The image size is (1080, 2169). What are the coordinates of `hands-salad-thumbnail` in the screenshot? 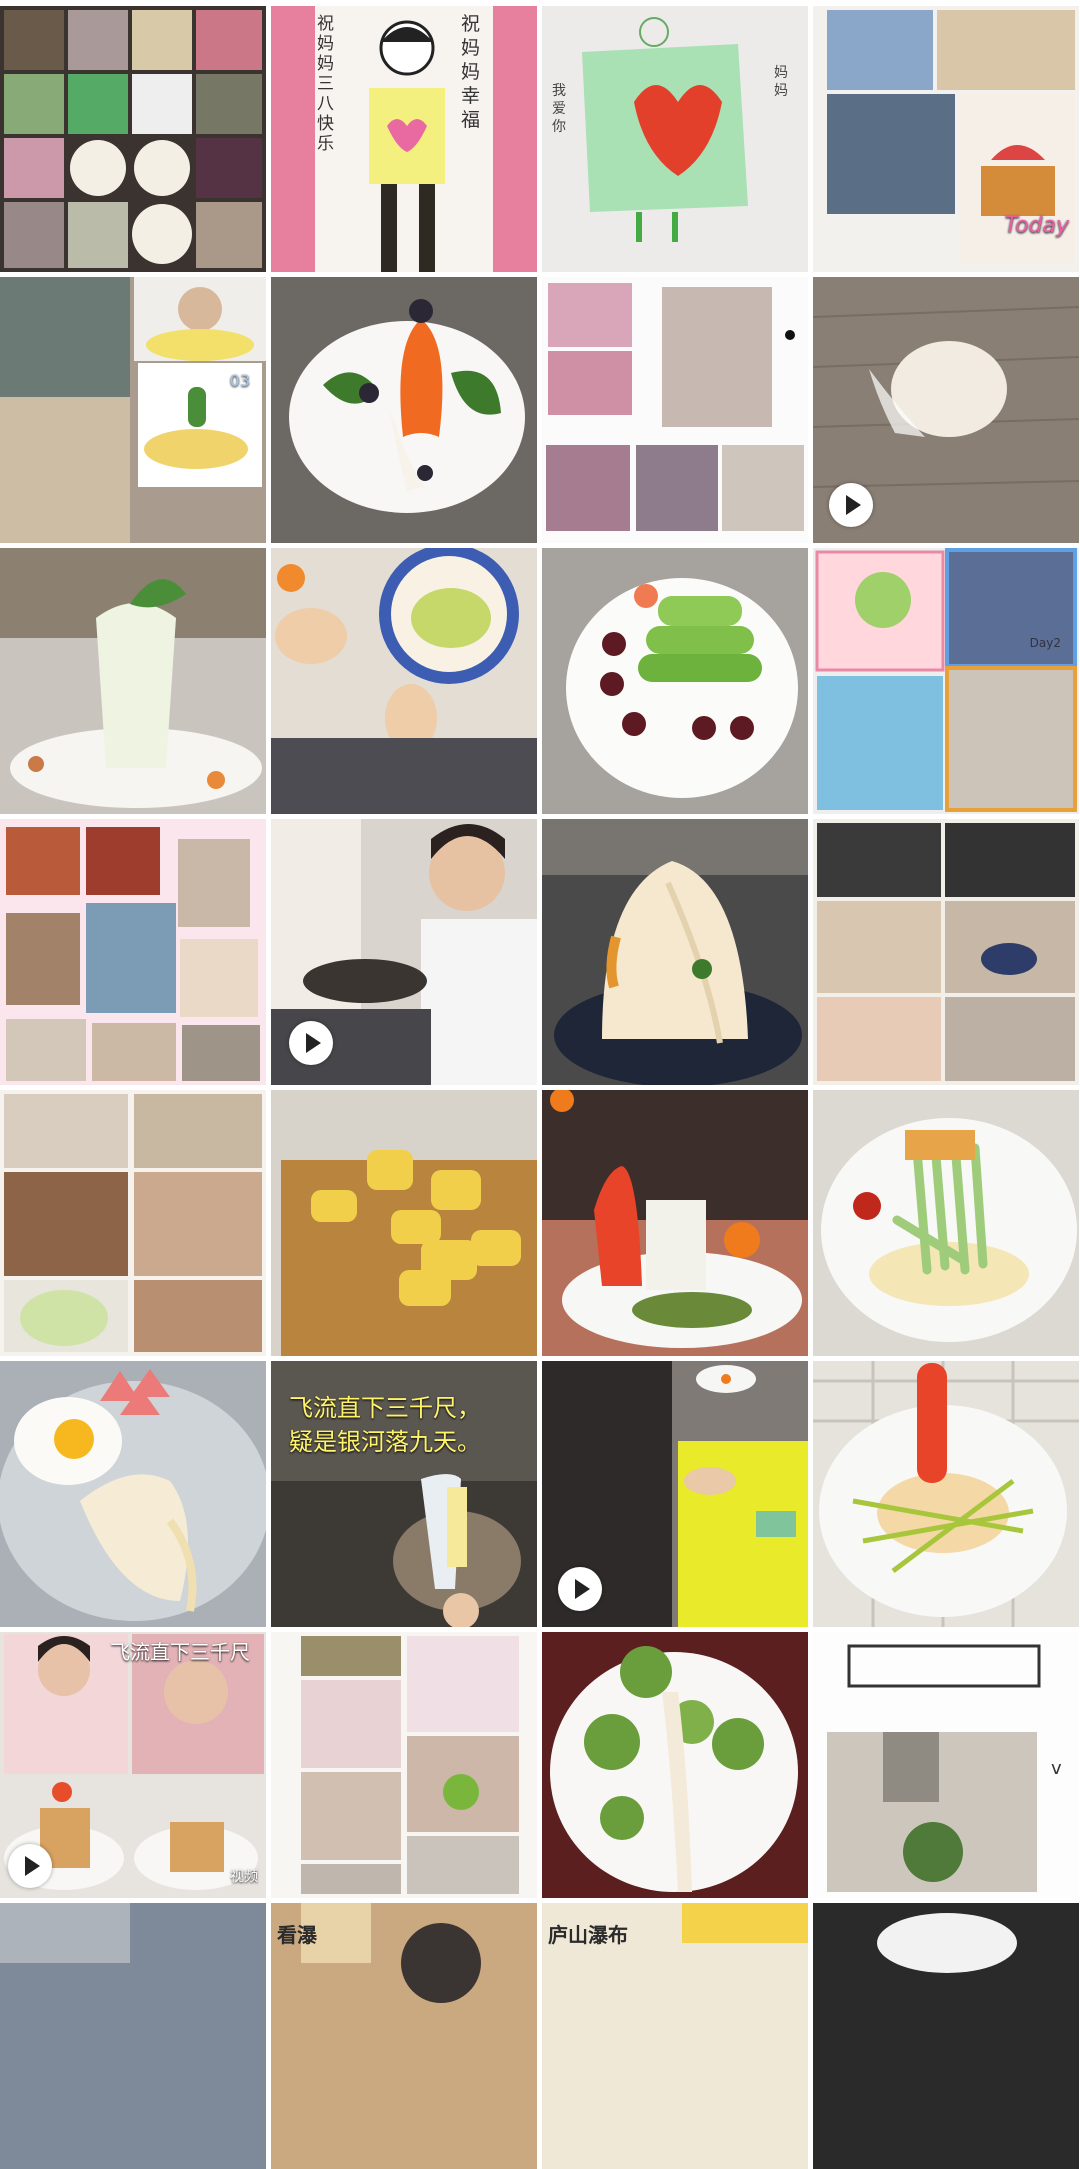 It's located at (404, 681).